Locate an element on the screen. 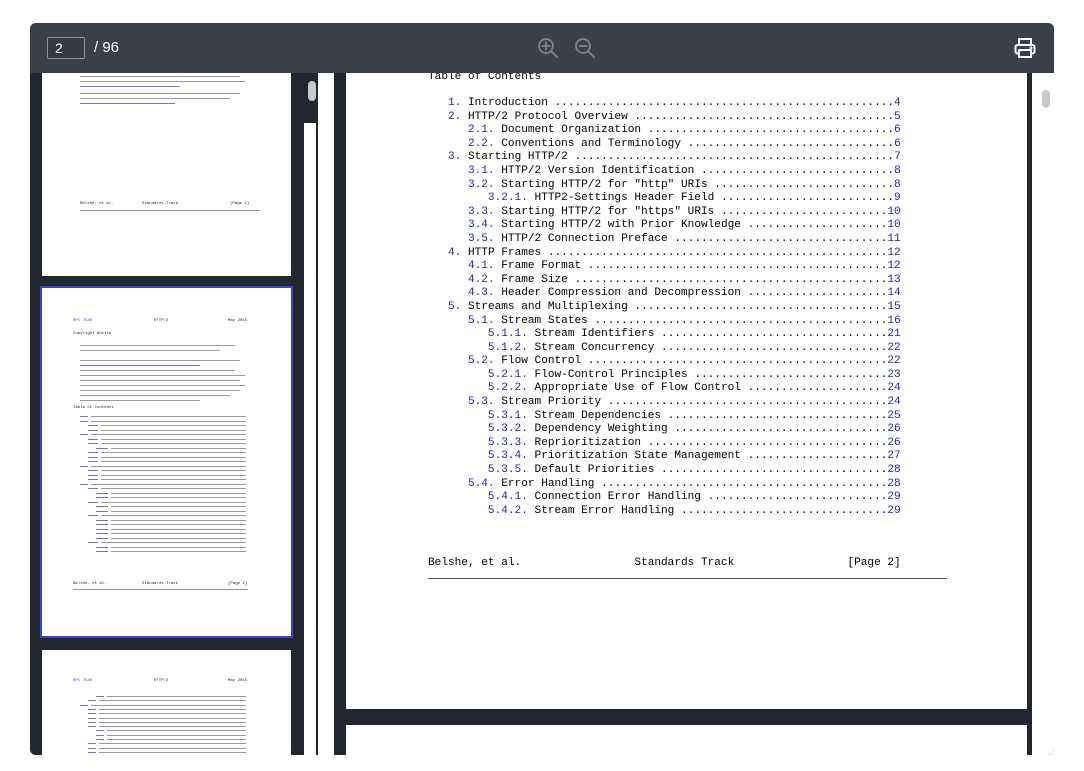 This screenshot has width=1084, height=771. toc-entry-number: 5.1. is located at coordinates (481, 321).